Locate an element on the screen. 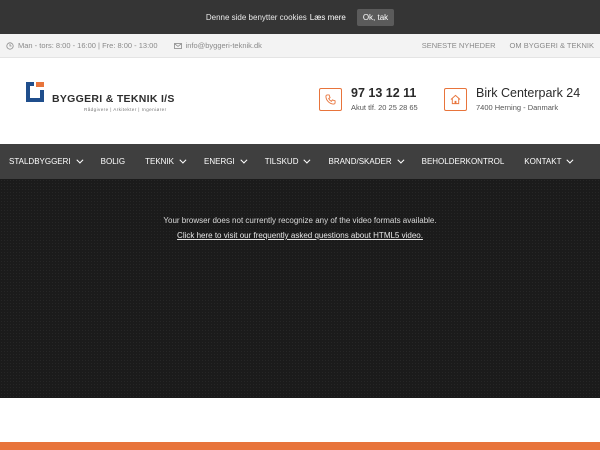  info-links: SENESTE NYHEDER OM BYGGERI & TEKNIK is located at coordinates (508, 45).